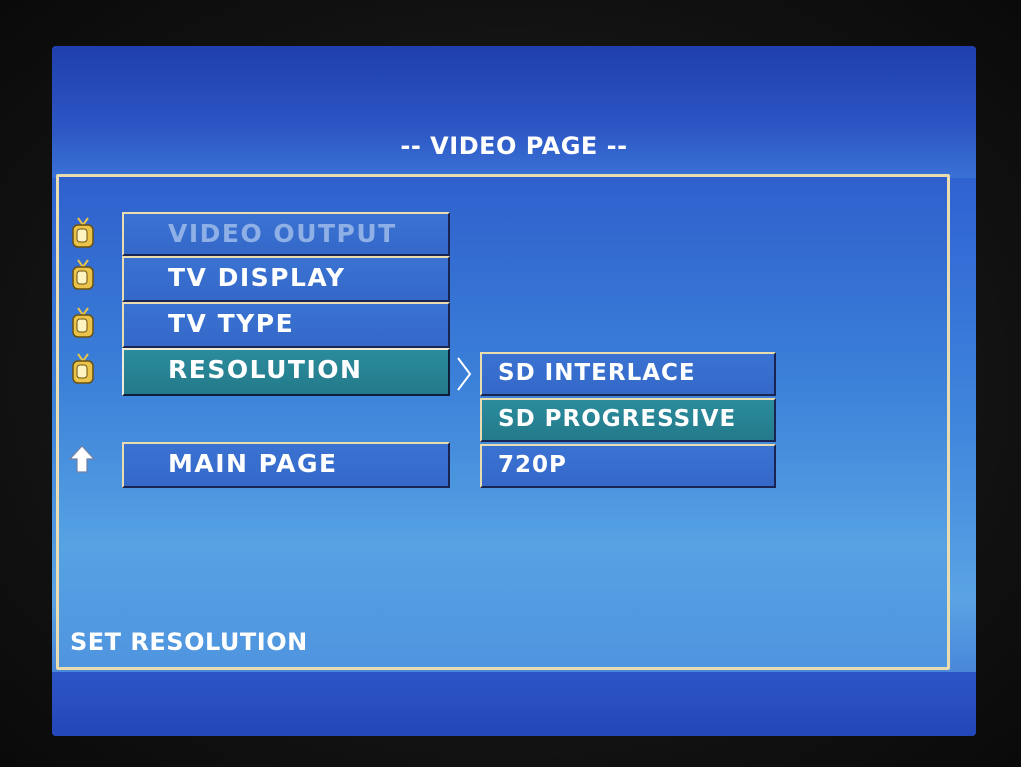  Describe the element at coordinates (514, 704) in the screenshot. I see `bottom-band` at that location.